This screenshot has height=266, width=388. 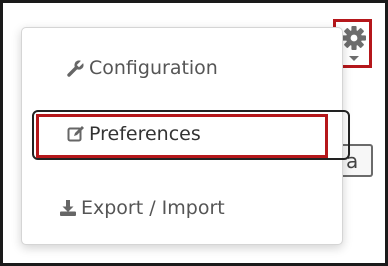 I want to click on menu-item-export-import: Export / Import, so click(x=182, y=208).